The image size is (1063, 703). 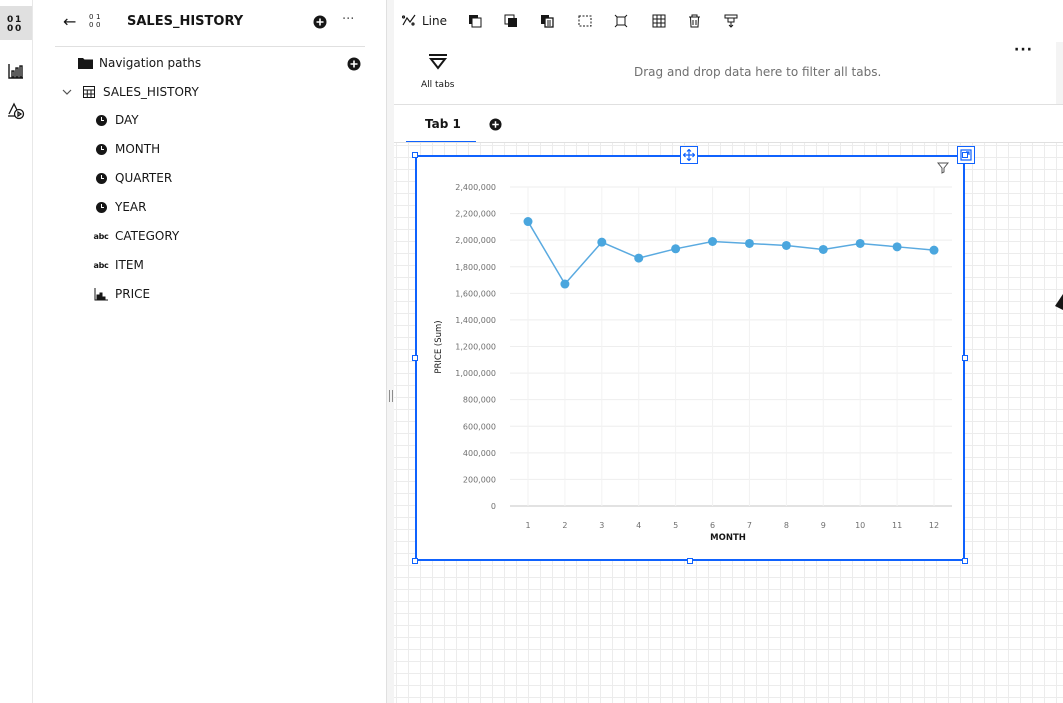 What do you see at coordinates (228, 120) in the screenshot?
I see `field-item-day: DAY` at bounding box center [228, 120].